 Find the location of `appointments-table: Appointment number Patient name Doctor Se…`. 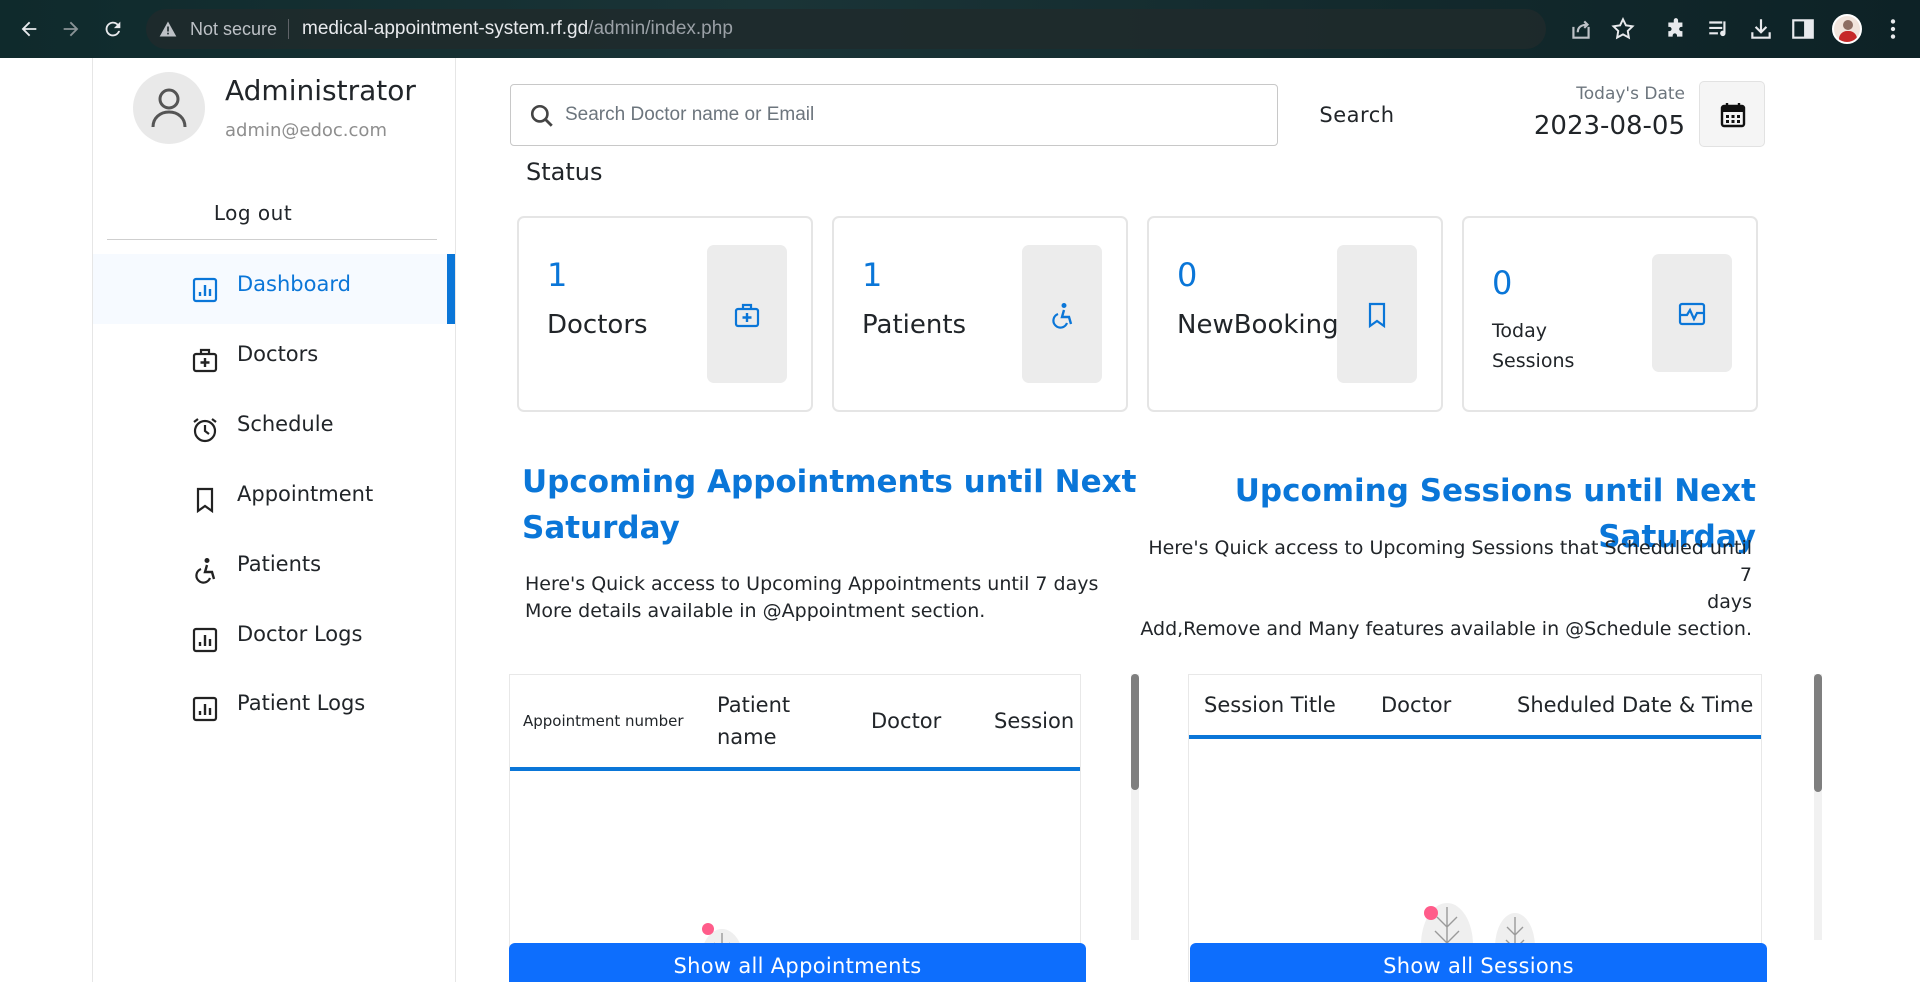

appointments-table: Appointment number Patient name Doctor Se… is located at coordinates (795, 828).